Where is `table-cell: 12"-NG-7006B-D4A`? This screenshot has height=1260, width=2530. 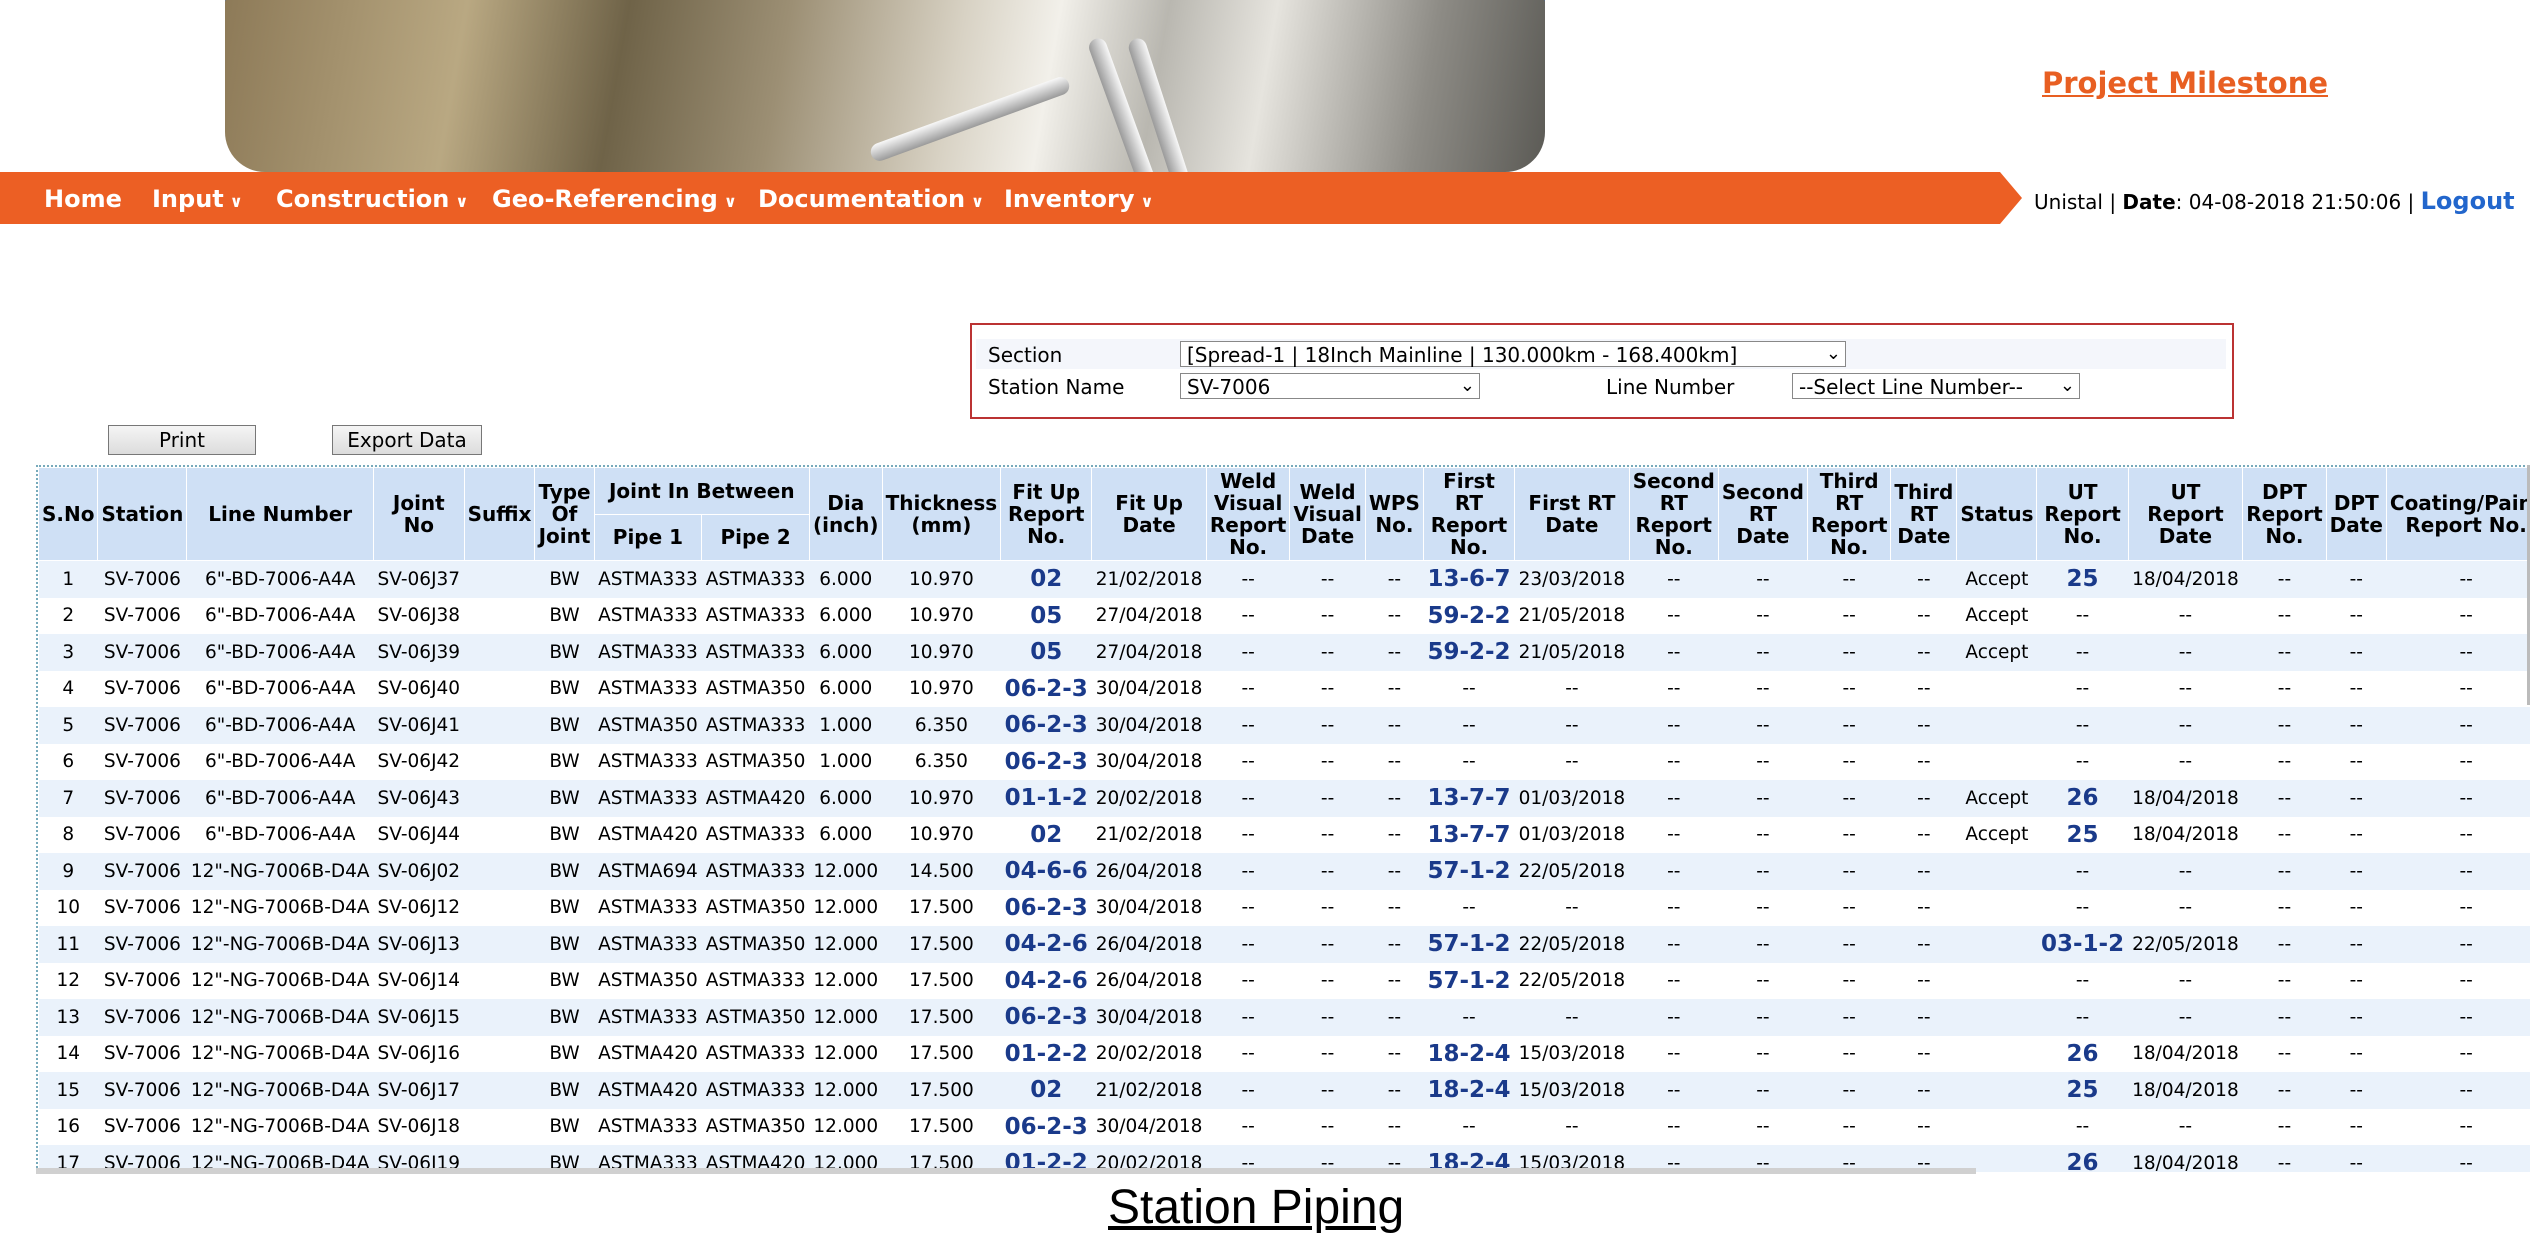 table-cell: 12"-NG-7006B-D4A is located at coordinates (280, 1017).